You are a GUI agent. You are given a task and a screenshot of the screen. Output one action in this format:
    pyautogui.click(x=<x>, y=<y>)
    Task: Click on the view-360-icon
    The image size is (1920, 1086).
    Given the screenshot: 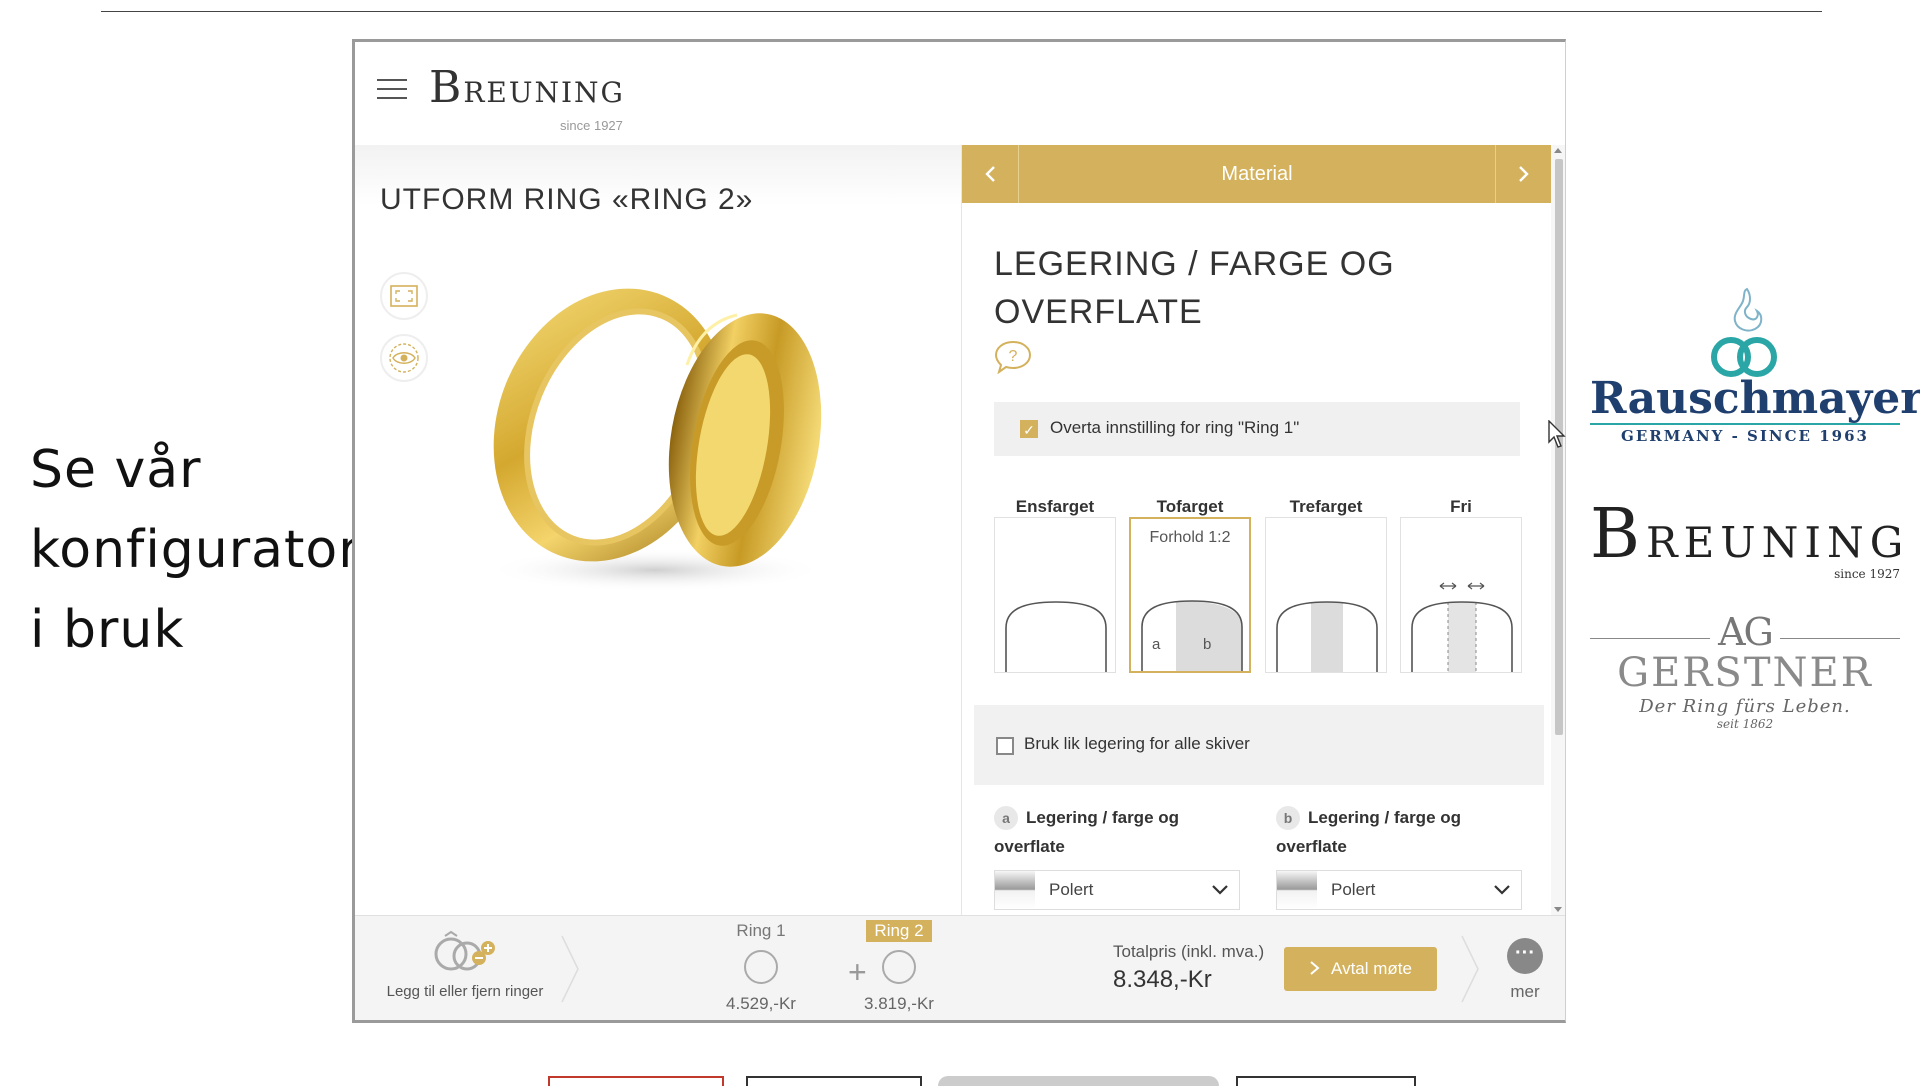 What is the action you would take?
    pyautogui.click(x=404, y=358)
    